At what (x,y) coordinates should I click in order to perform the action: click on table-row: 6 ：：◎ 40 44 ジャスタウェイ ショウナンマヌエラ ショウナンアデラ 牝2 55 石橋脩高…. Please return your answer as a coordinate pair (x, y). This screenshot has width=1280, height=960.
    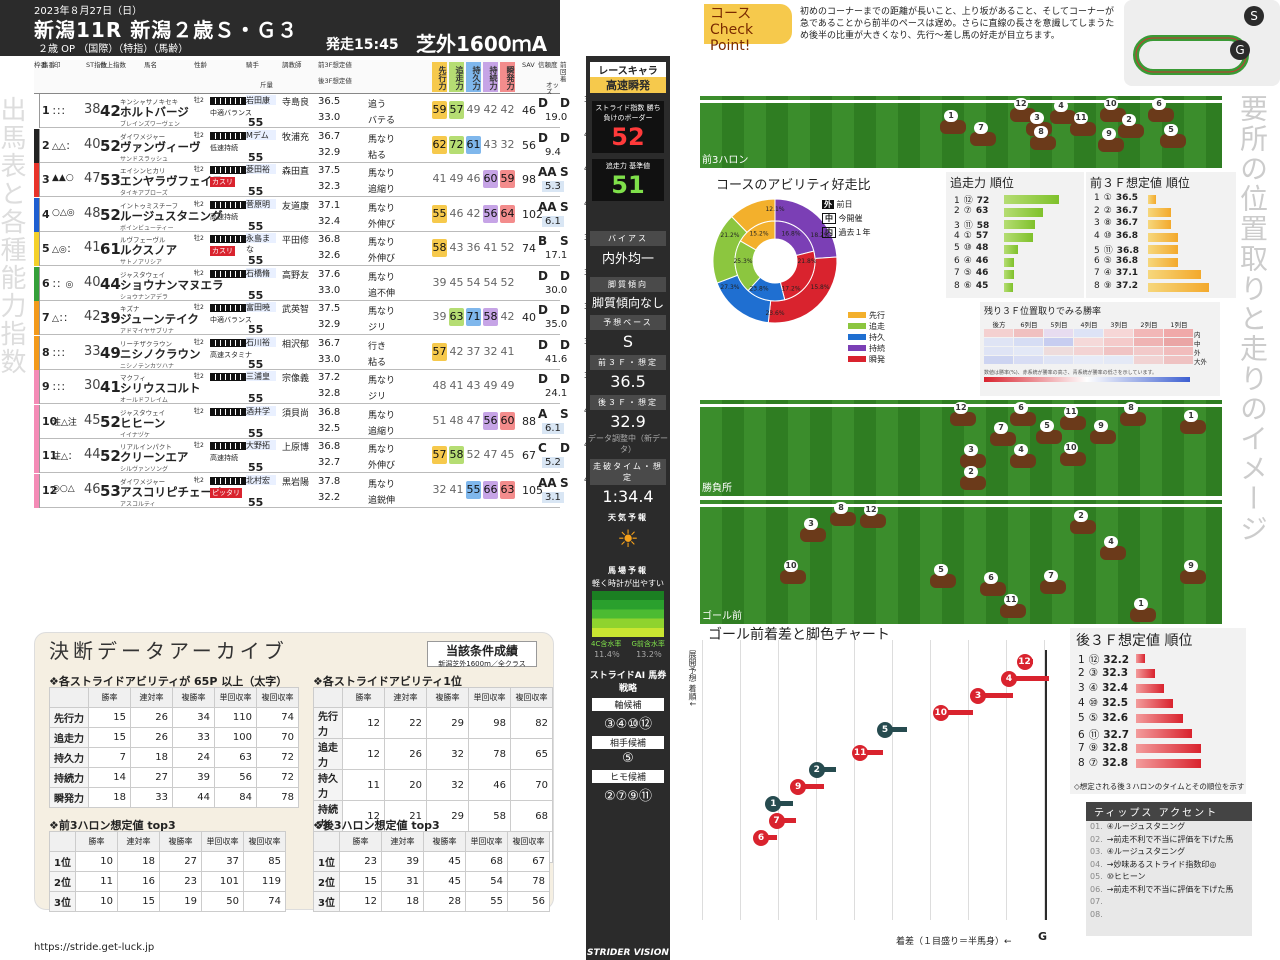
    Looking at the image, I should click on (314, 284).